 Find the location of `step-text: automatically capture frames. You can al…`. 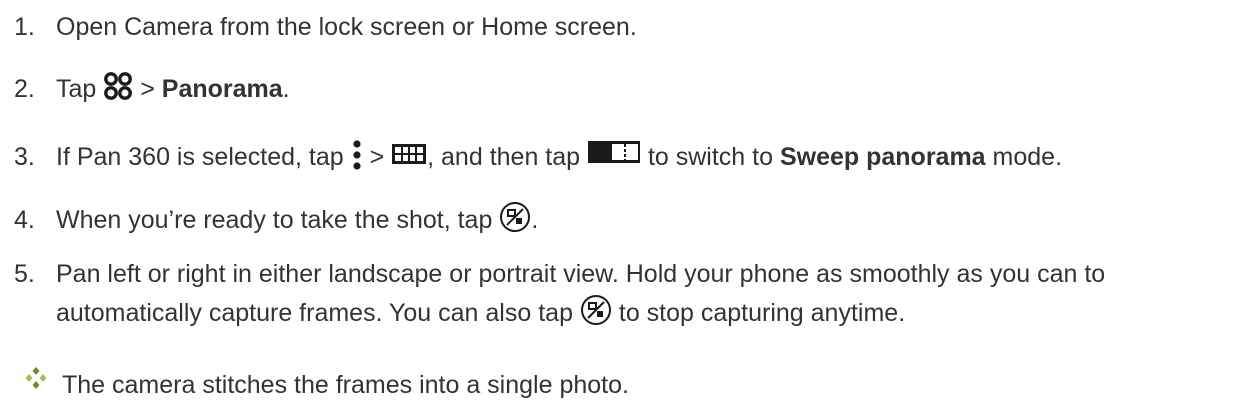

step-text: automatically capture frames. You can al… is located at coordinates (314, 313).